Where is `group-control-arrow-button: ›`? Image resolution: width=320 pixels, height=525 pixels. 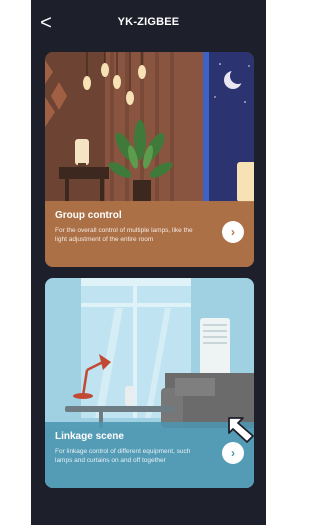 group-control-arrow-button: › is located at coordinates (233, 232).